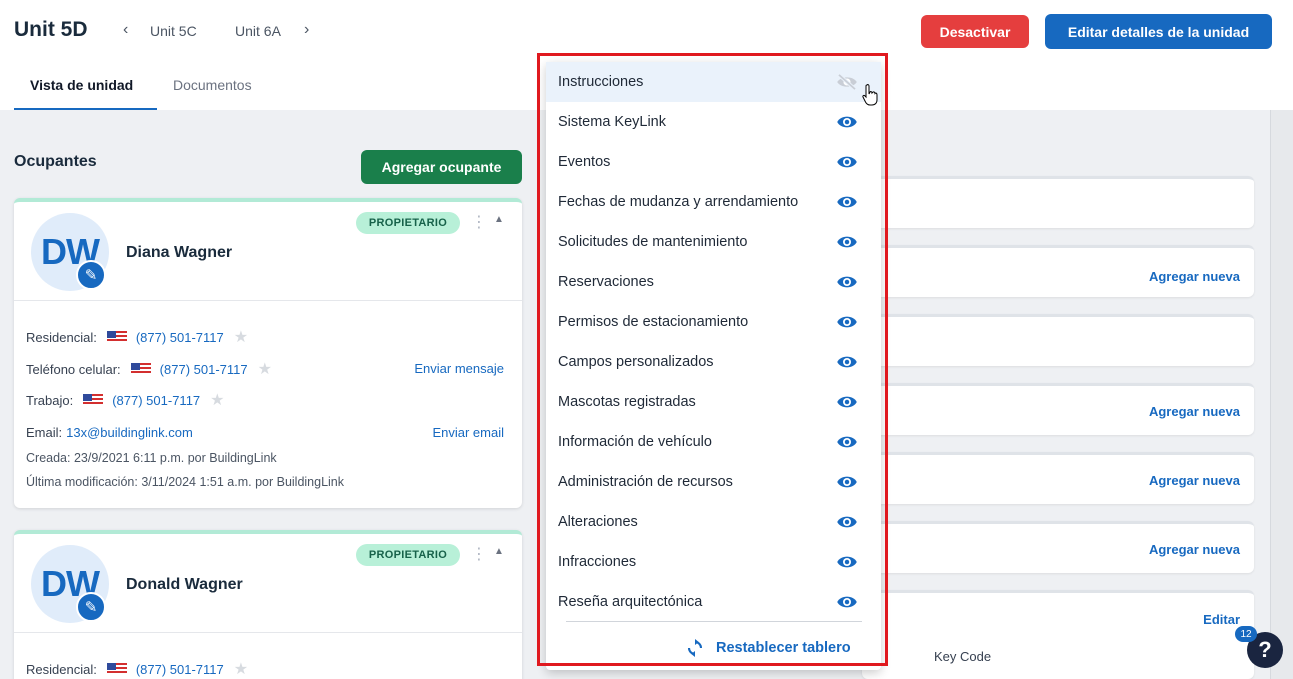 This screenshot has height=679, width=1293. What do you see at coordinates (184, 584) in the screenshot?
I see `occupant-name: Donald Wagner` at bounding box center [184, 584].